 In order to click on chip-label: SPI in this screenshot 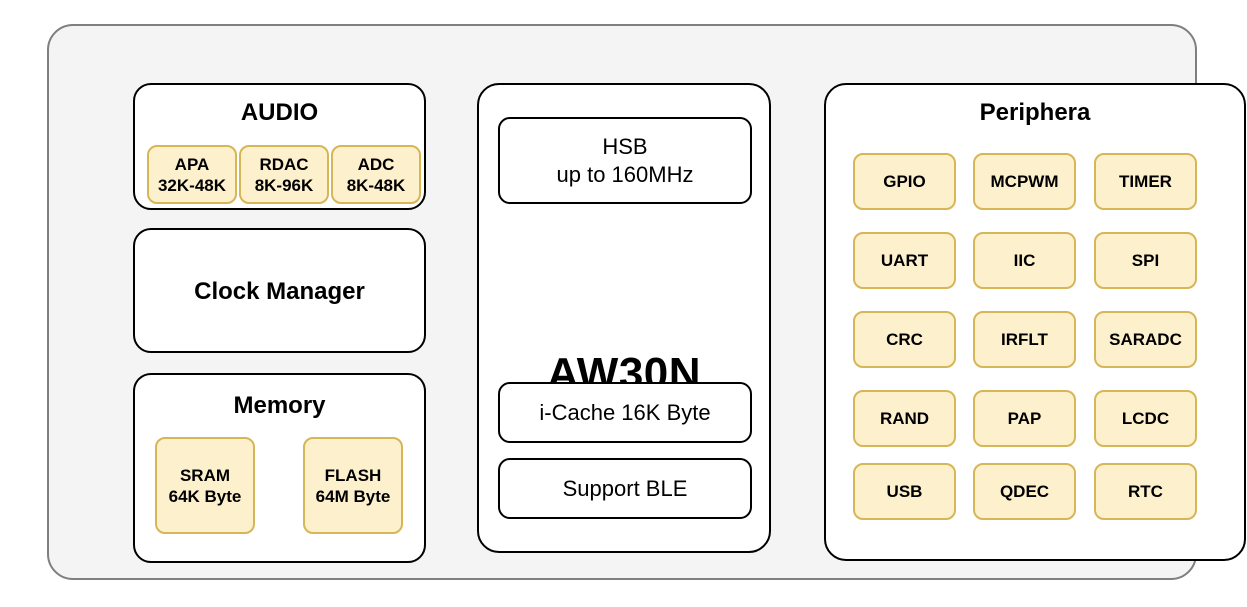, I will do `click(1145, 260)`.